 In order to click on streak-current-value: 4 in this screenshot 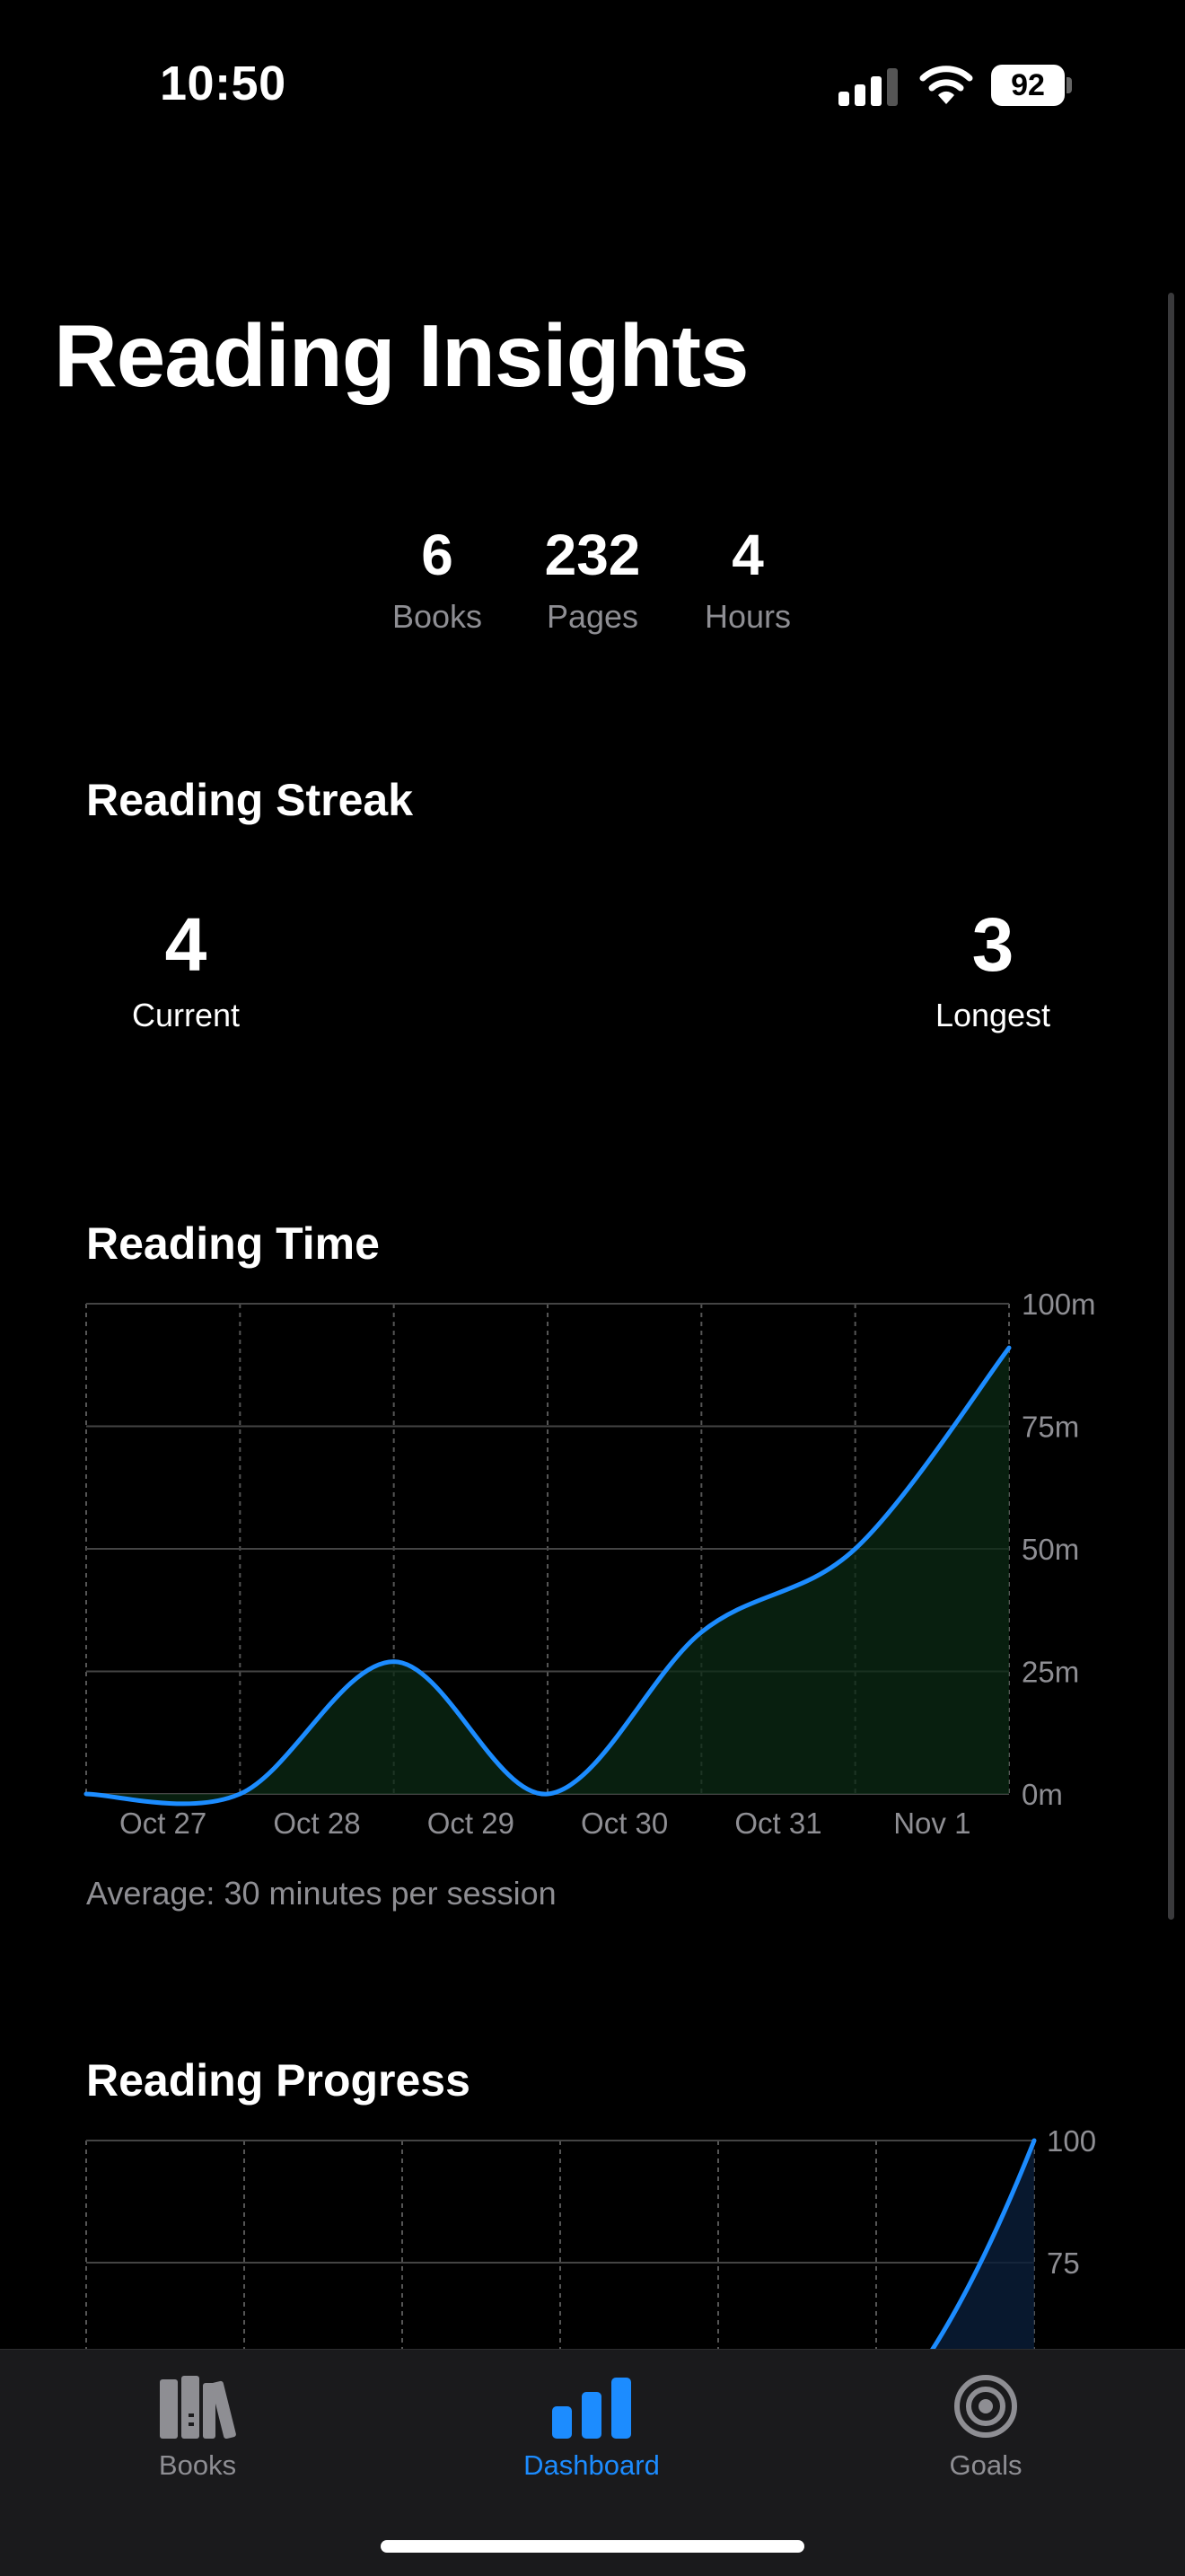, I will do `click(186, 944)`.